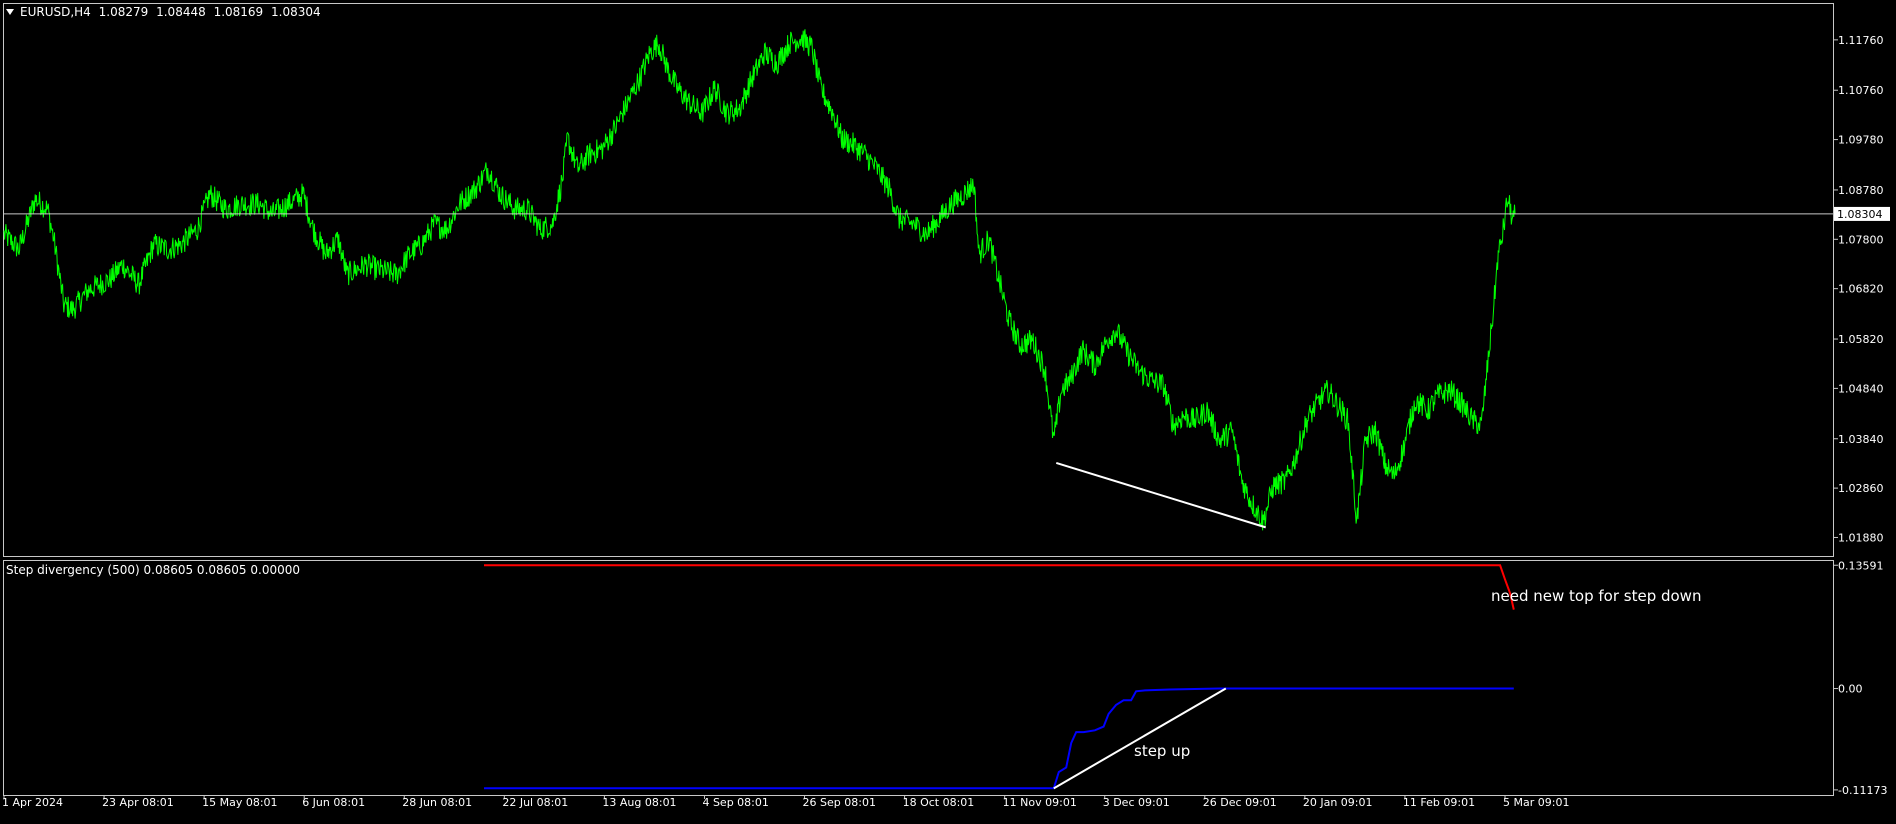 The image size is (1896, 824). What do you see at coordinates (296, 12) in the screenshot?
I see `close-value: 1.08304` at bounding box center [296, 12].